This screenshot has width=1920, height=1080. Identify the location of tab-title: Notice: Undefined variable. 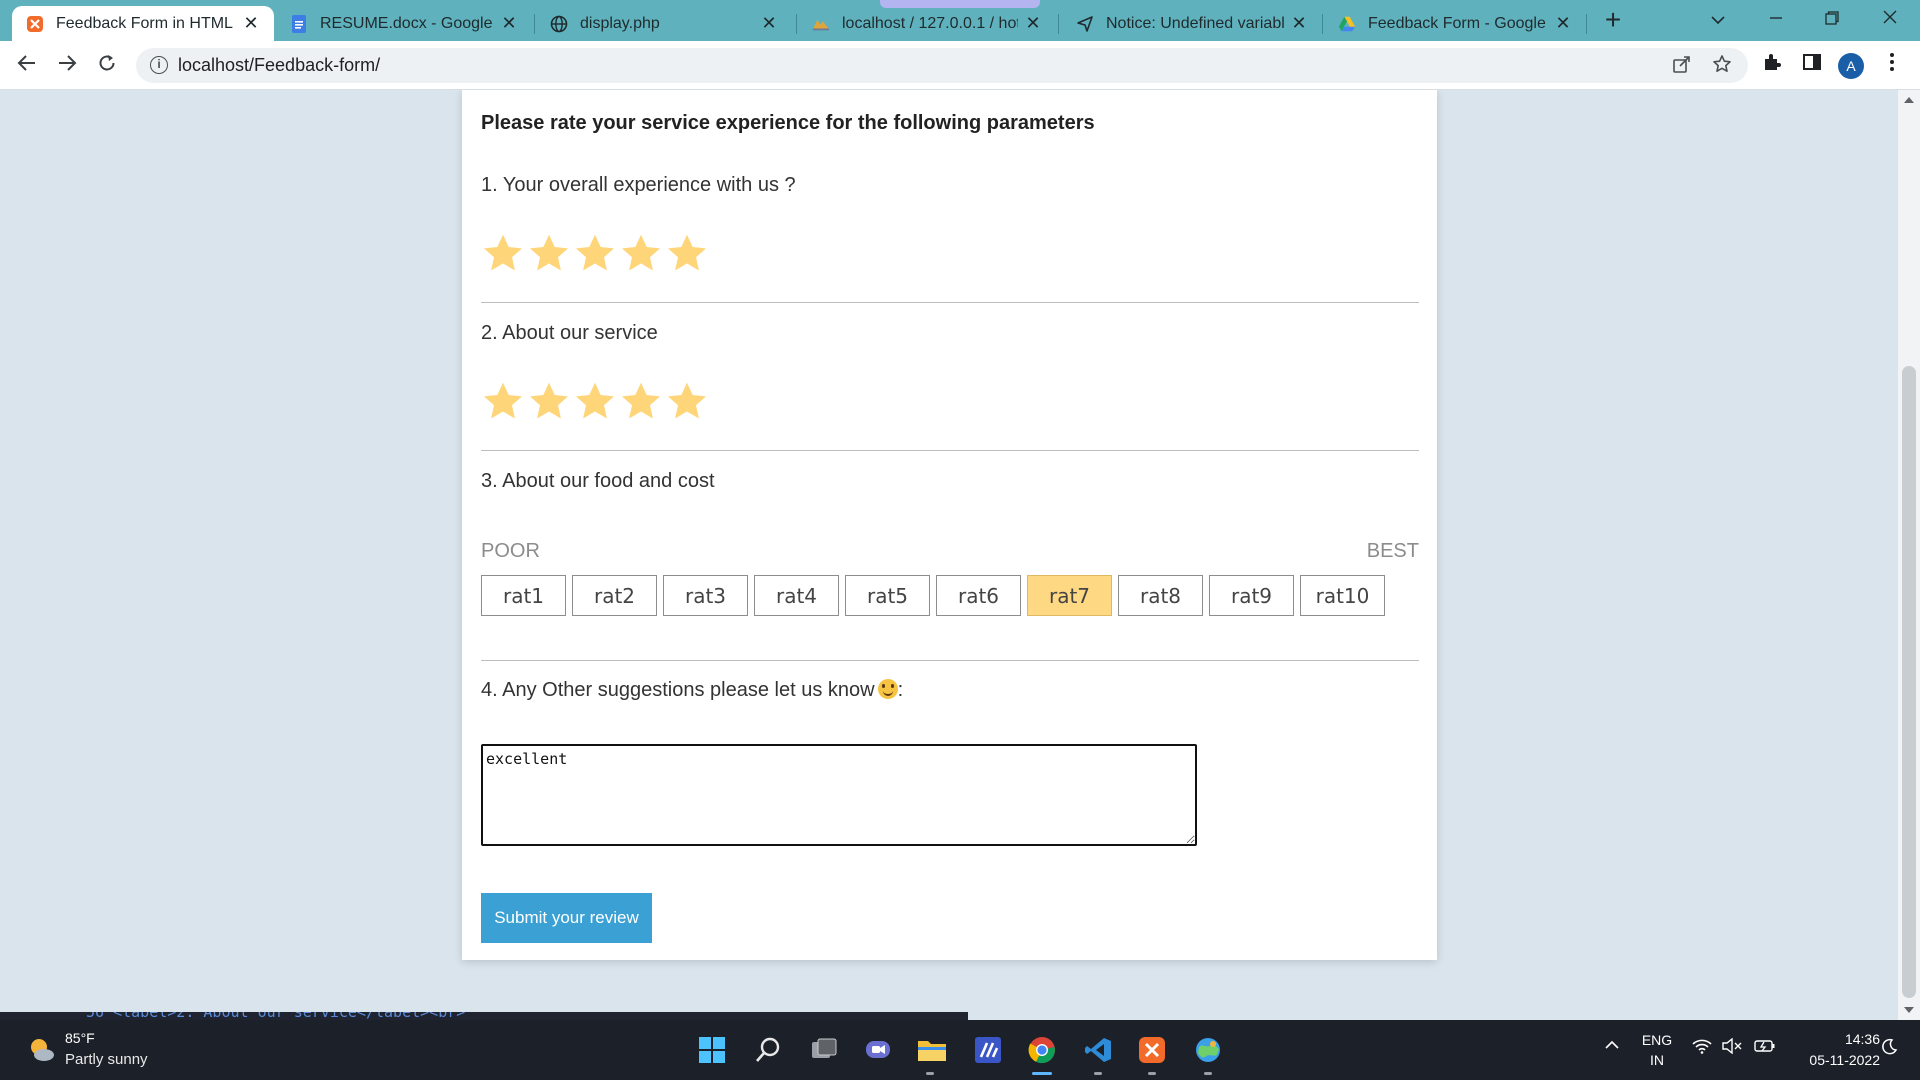
(1195, 23).